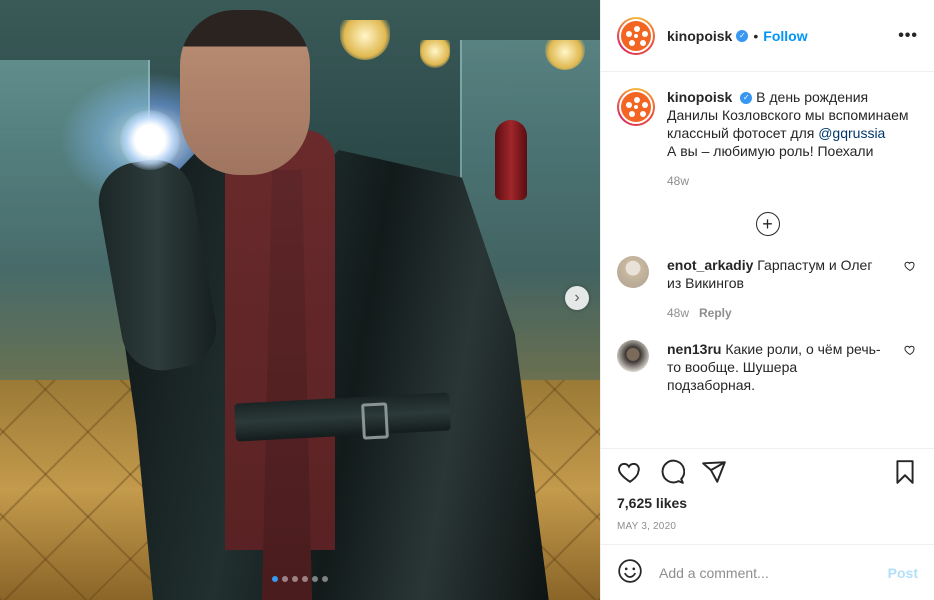 This screenshot has width=934, height=600. Describe the element at coordinates (678, 313) in the screenshot. I see `comment-time: 48w` at that location.